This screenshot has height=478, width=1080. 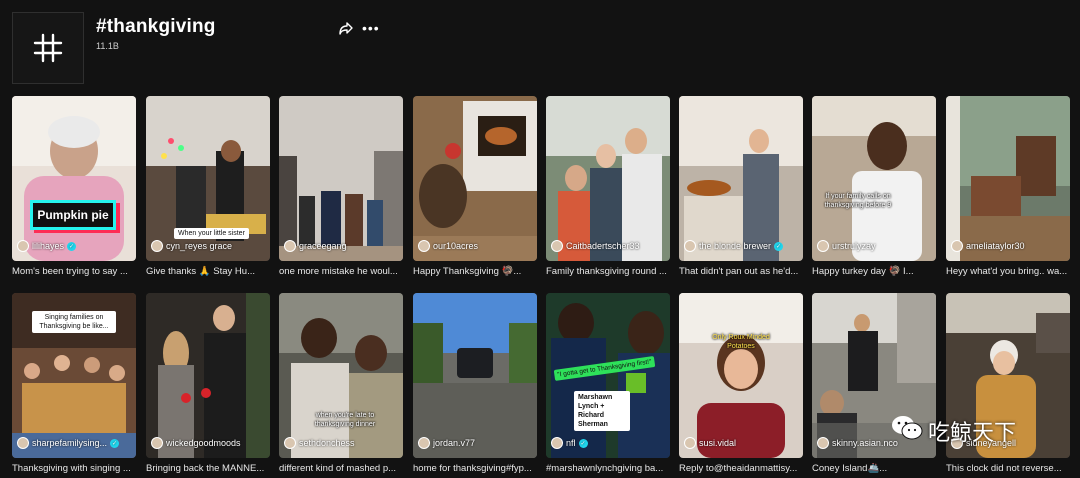 What do you see at coordinates (988, 246) in the screenshot?
I see `video-author: ameliataylor30` at bounding box center [988, 246].